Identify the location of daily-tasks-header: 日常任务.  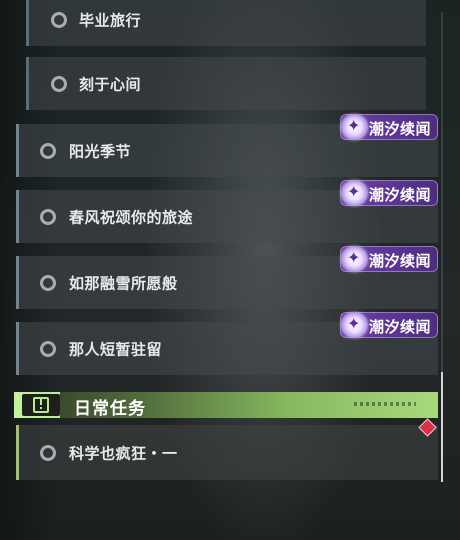
(226, 405).